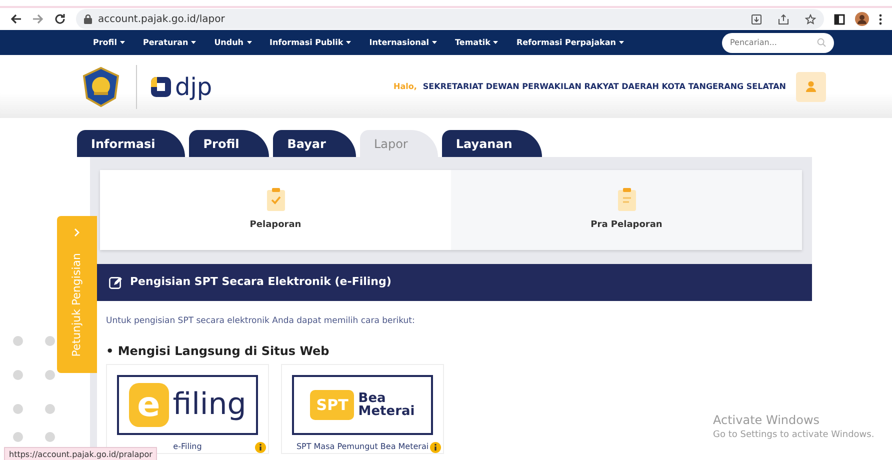 The width and height of the screenshot is (892, 460). What do you see at coordinates (218, 351) in the screenshot?
I see `method-heading: • Mengisi Langsung di Situs Web` at bounding box center [218, 351].